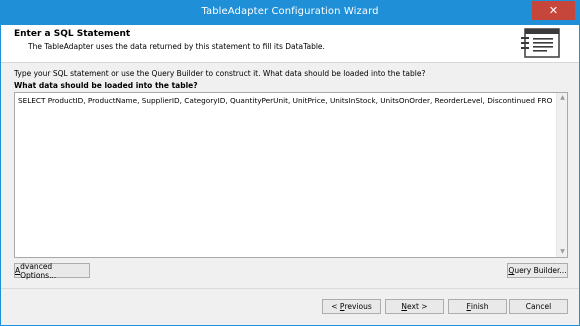  I want to click on title-bar: TableAdapter Configuration Wizard ✕, so click(290, 13).